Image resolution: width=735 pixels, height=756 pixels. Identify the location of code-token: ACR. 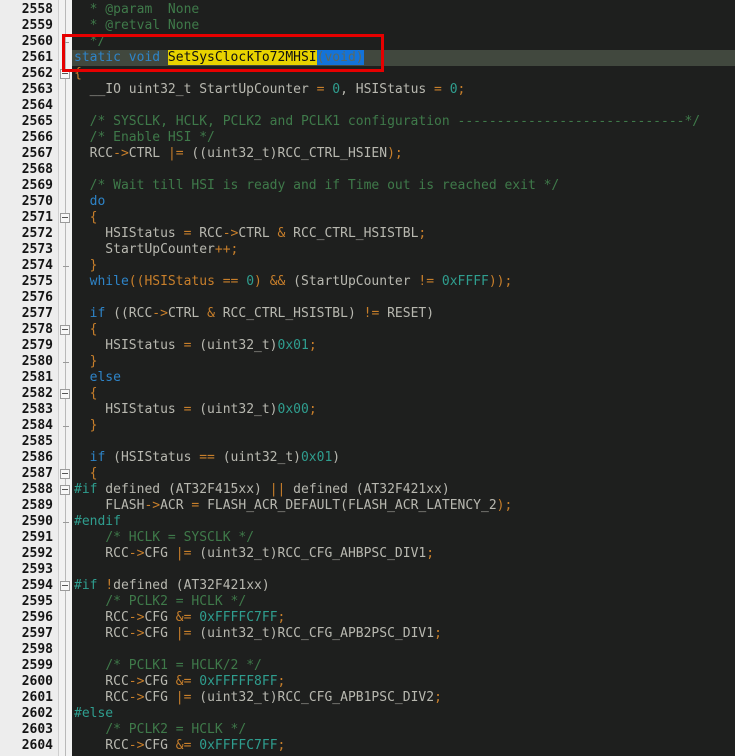
(176, 505).